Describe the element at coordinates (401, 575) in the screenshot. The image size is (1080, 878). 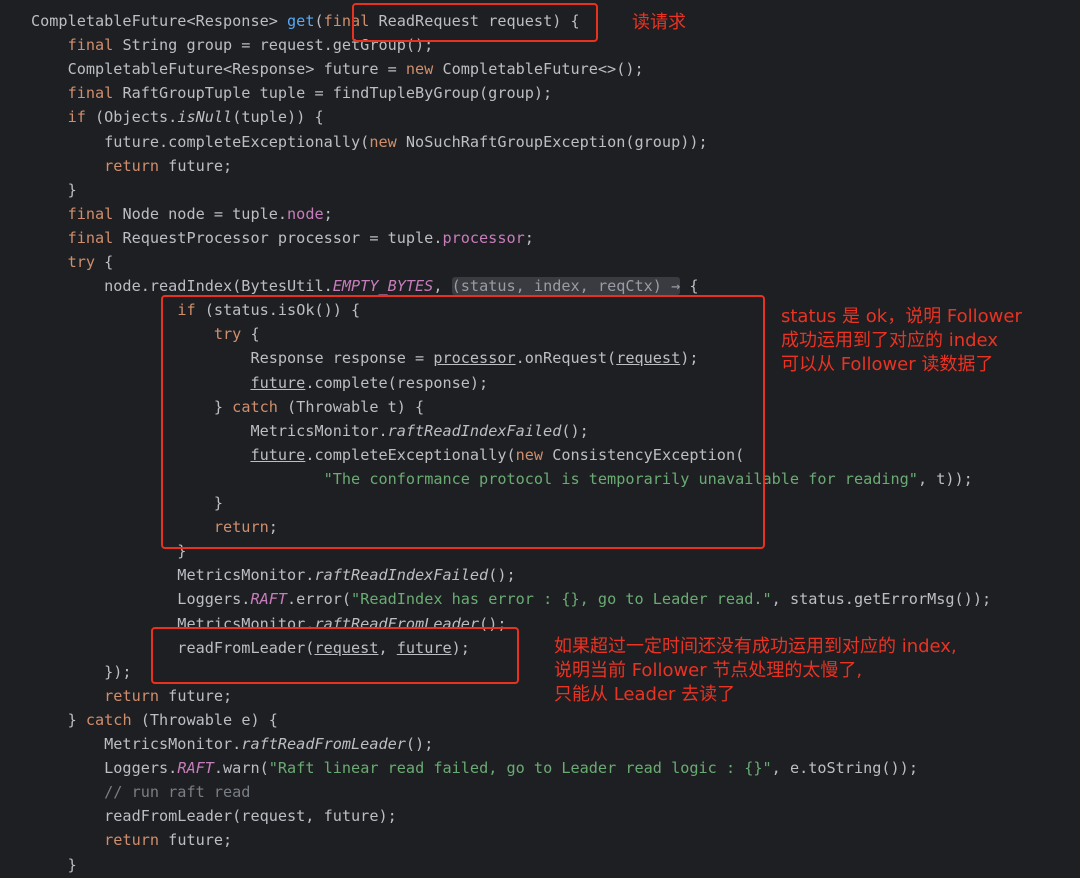
I see `code-token: raftReadIndexFailed` at that location.